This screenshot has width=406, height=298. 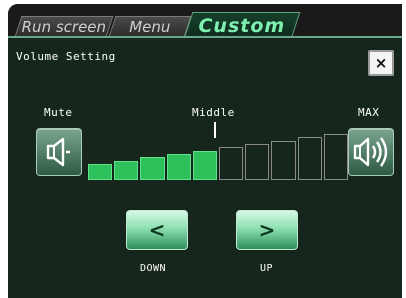 I want to click on chevron-left-icon: <, so click(x=157, y=230).